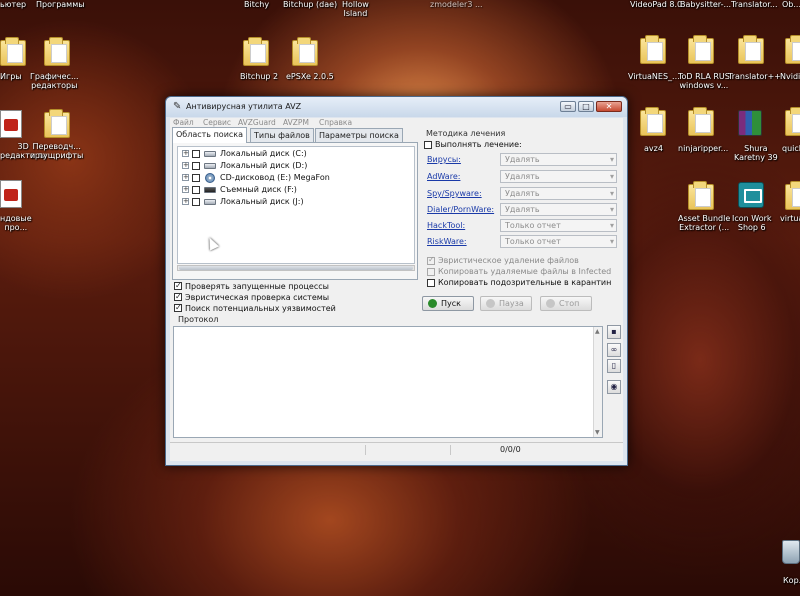  What do you see at coordinates (293, 178) in the screenshot?
I see `drive-row: + CD-дисковод (E:) MegaFon` at bounding box center [293, 178].